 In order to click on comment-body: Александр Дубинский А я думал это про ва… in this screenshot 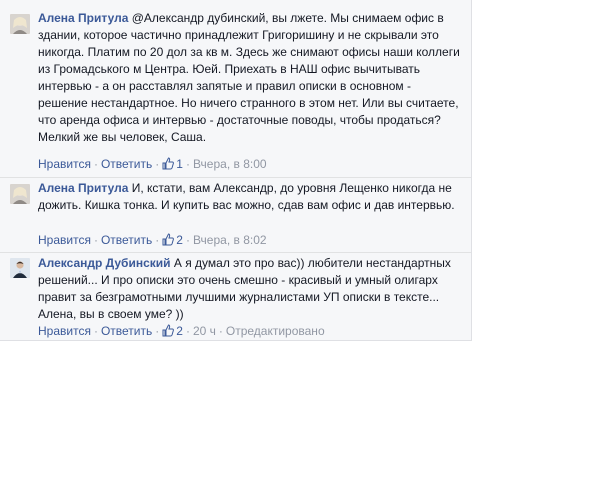, I will do `click(250, 289)`.